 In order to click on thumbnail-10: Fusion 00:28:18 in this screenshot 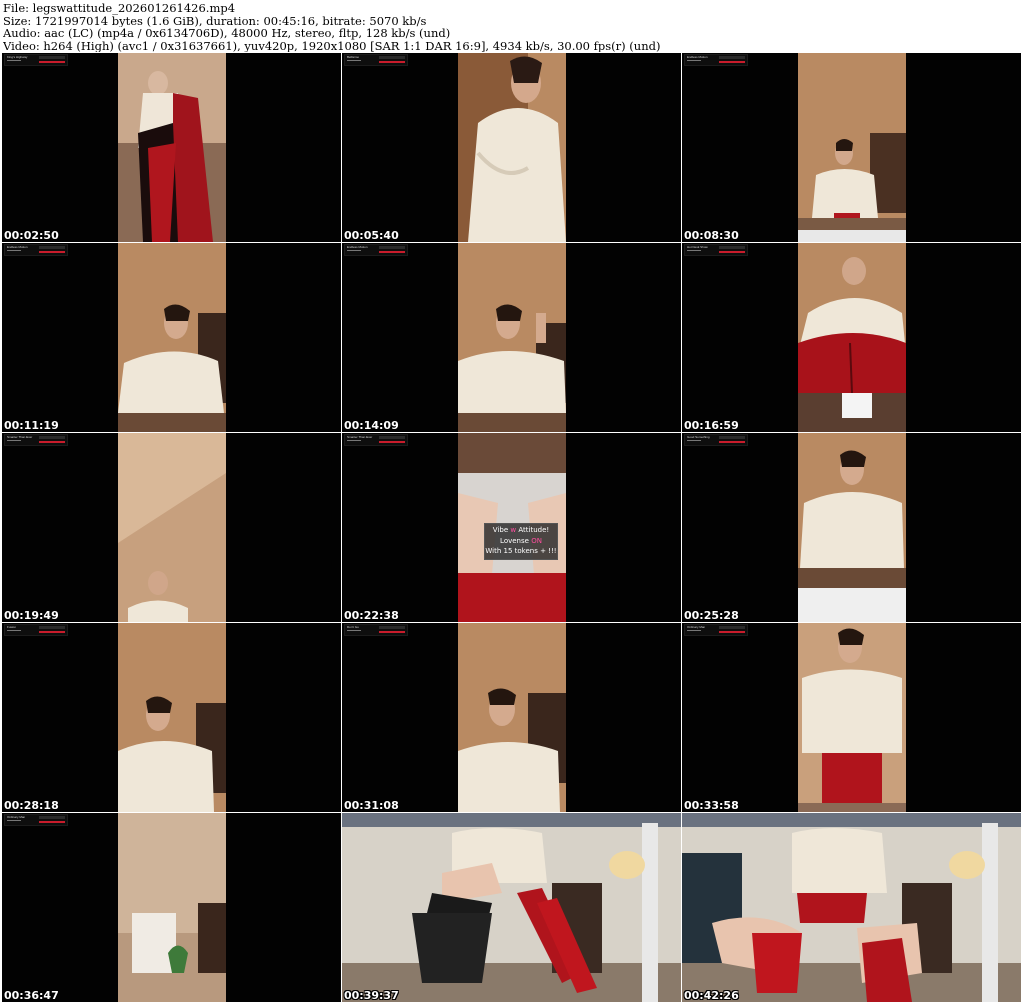, I will do `click(171, 717)`.